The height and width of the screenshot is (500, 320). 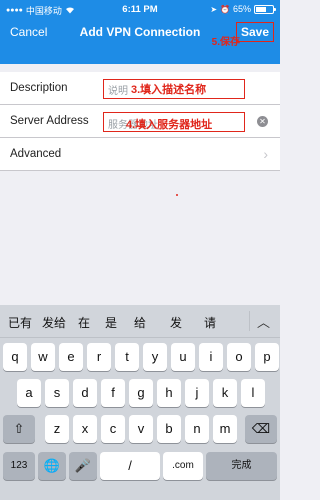 I want to click on key-f: f, so click(x=113, y=393).